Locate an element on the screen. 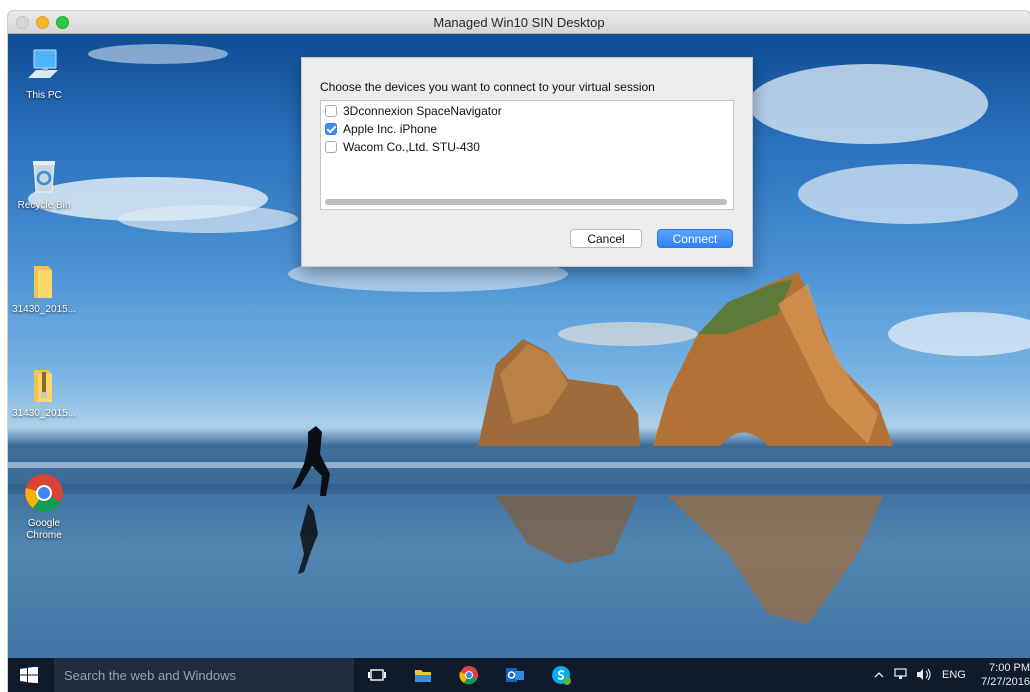 The width and height of the screenshot is (1030, 692). chevron-up-icon is located at coordinates (879, 675).